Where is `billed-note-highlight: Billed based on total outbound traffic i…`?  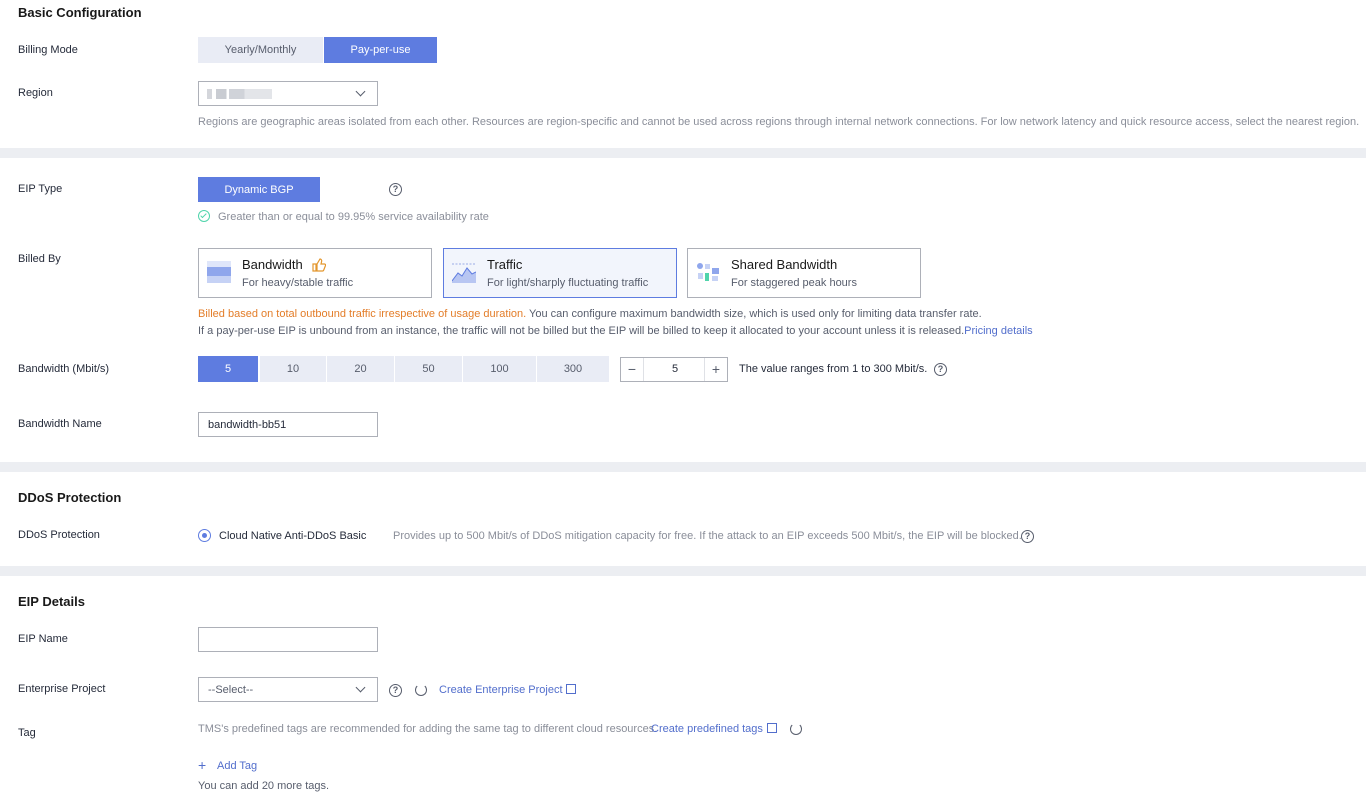 billed-note-highlight: Billed based on total outbound traffic i… is located at coordinates (362, 314).